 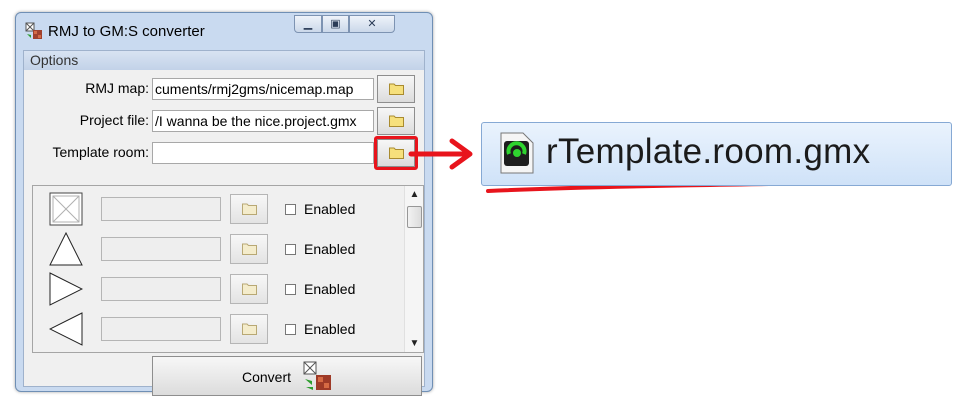 I want to click on maximize-icon: ▣, so click(x=335, y=24).